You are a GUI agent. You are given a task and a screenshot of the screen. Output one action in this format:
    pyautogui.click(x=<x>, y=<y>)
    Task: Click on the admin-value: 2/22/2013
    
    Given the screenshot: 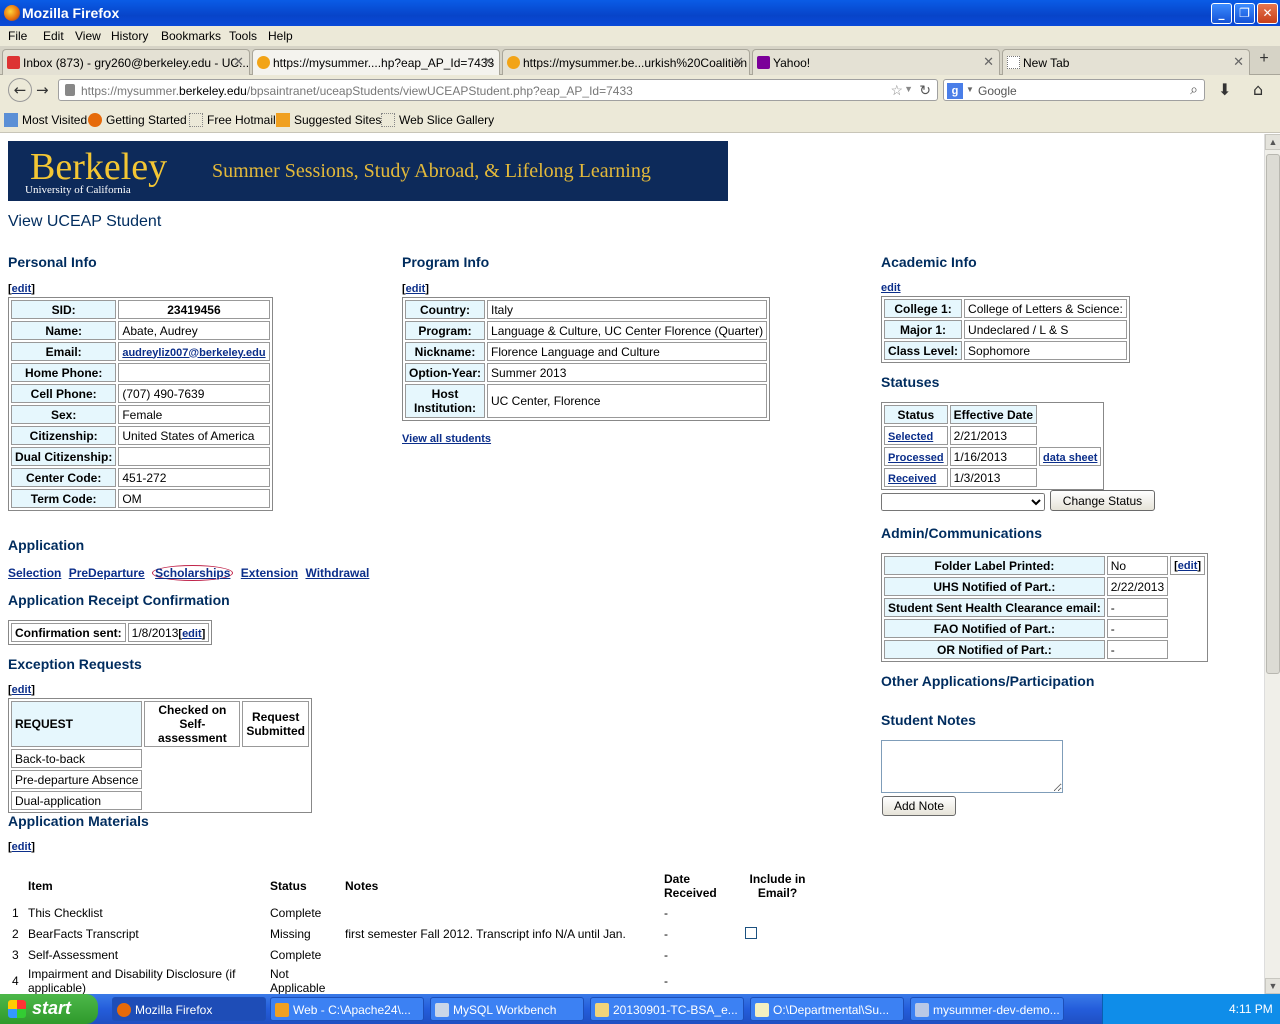 What is the action you would take?
    pyautogui.click(x=1137, y=586)
    